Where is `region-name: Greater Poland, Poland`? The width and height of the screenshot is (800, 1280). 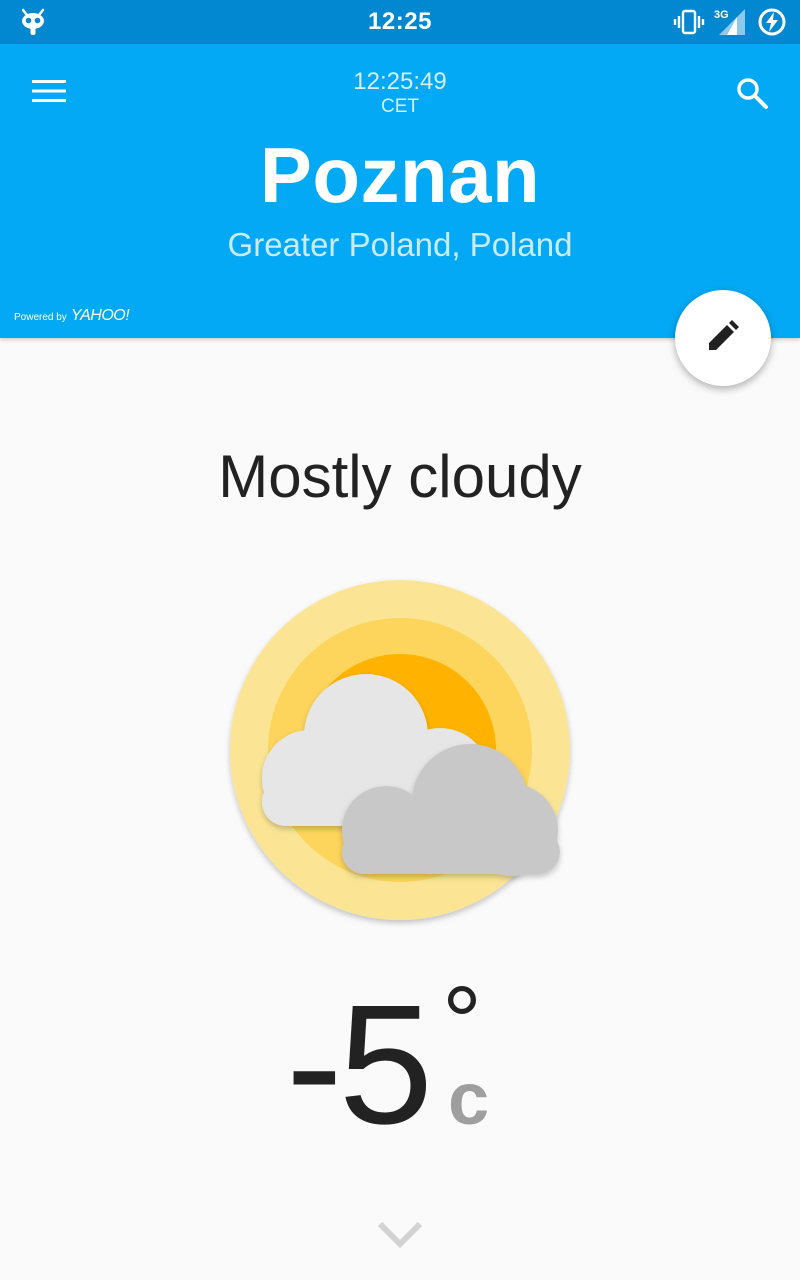
region-name: Greater Poland, Poland is located at coordinates (400, 244).